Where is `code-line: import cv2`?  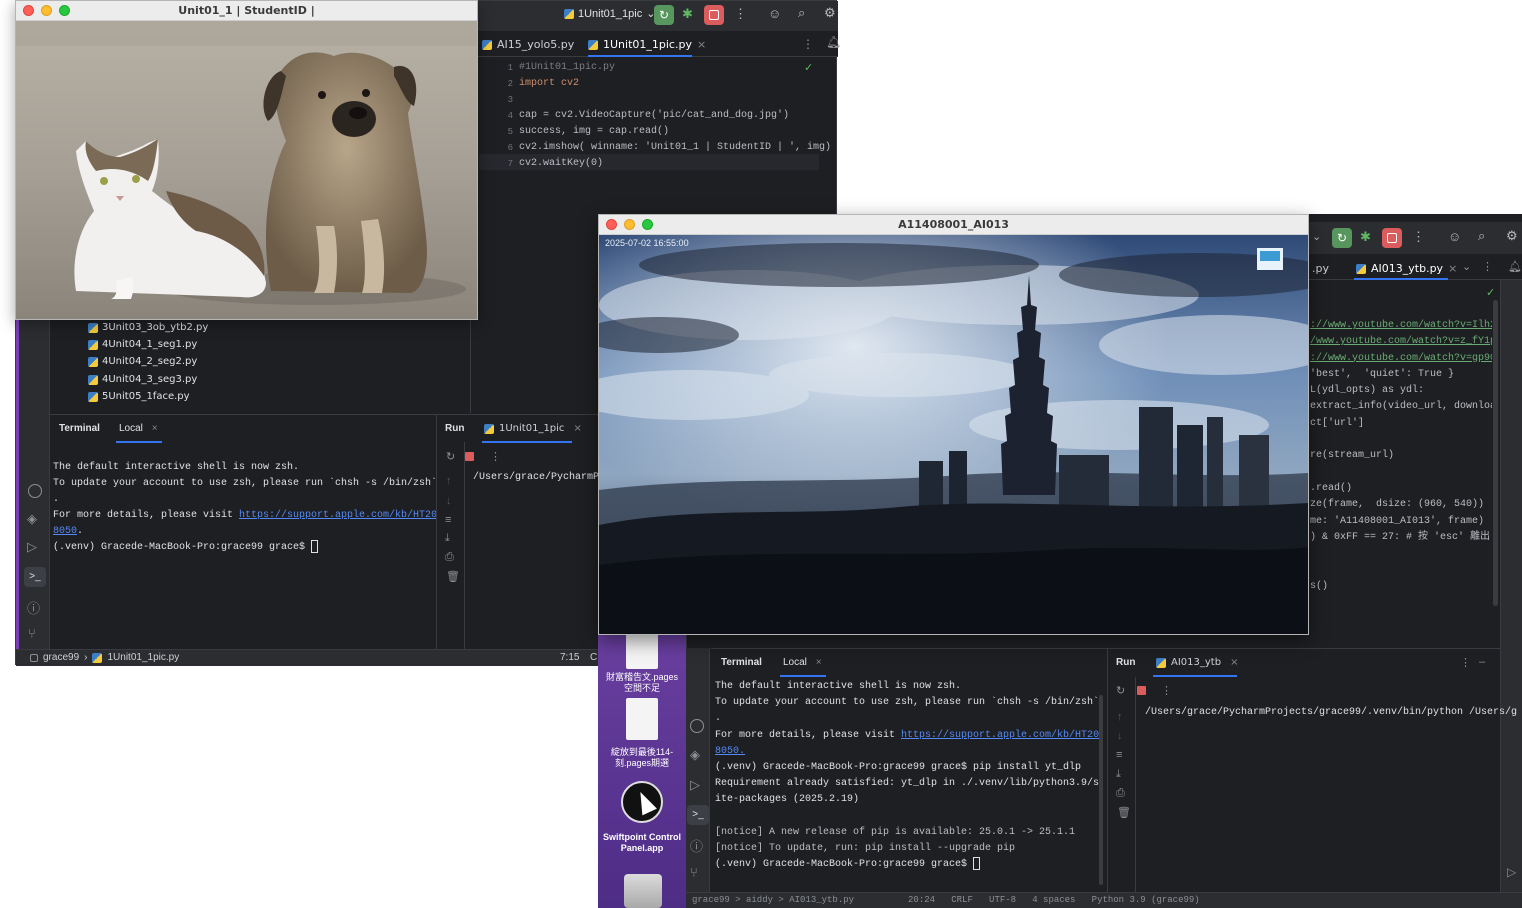 code-line: import cv2 is located at coordinates (549, 83).